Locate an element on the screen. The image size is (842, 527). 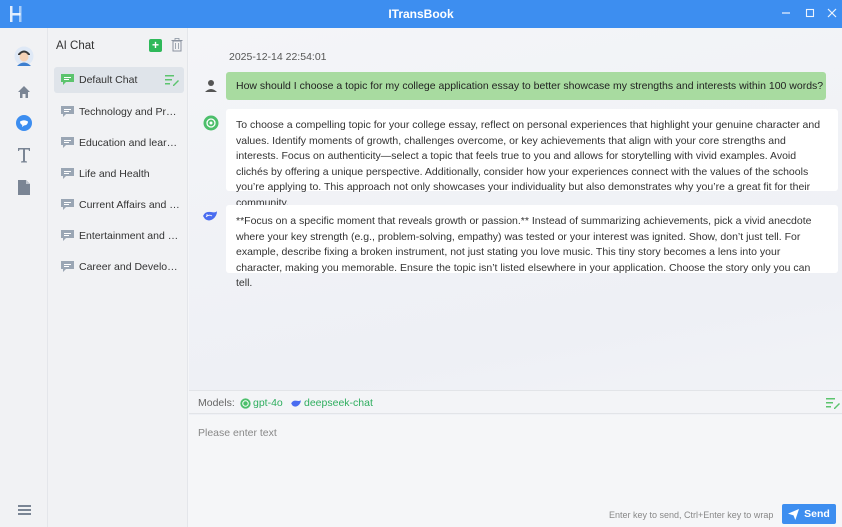
title-bar: ITransBook is located at coordinates (421, 14).